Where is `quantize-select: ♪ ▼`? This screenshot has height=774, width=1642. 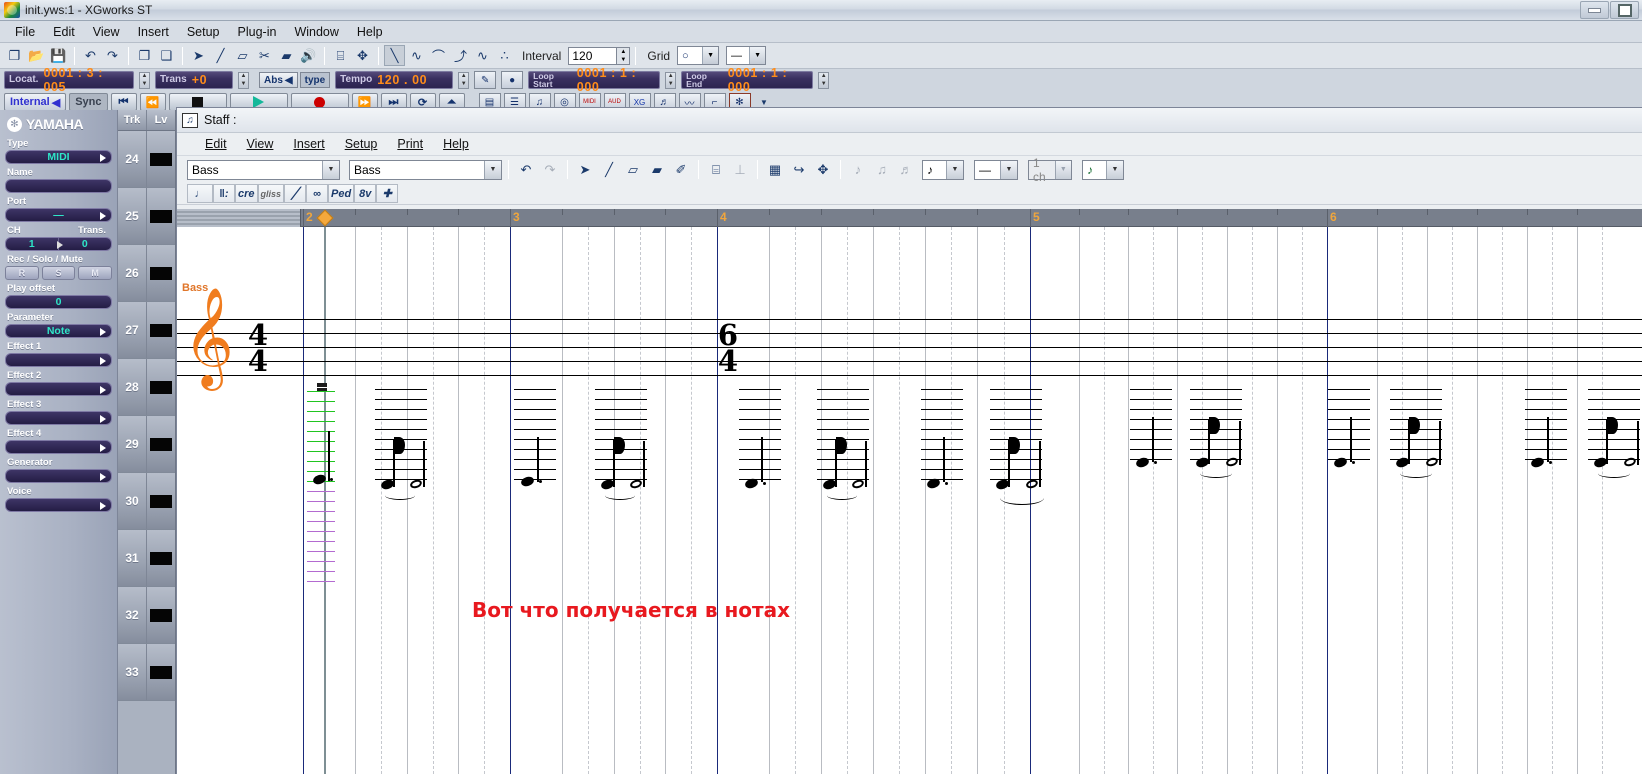 quantize-select: ♪ ▼ is located at coordinates (943, 169).